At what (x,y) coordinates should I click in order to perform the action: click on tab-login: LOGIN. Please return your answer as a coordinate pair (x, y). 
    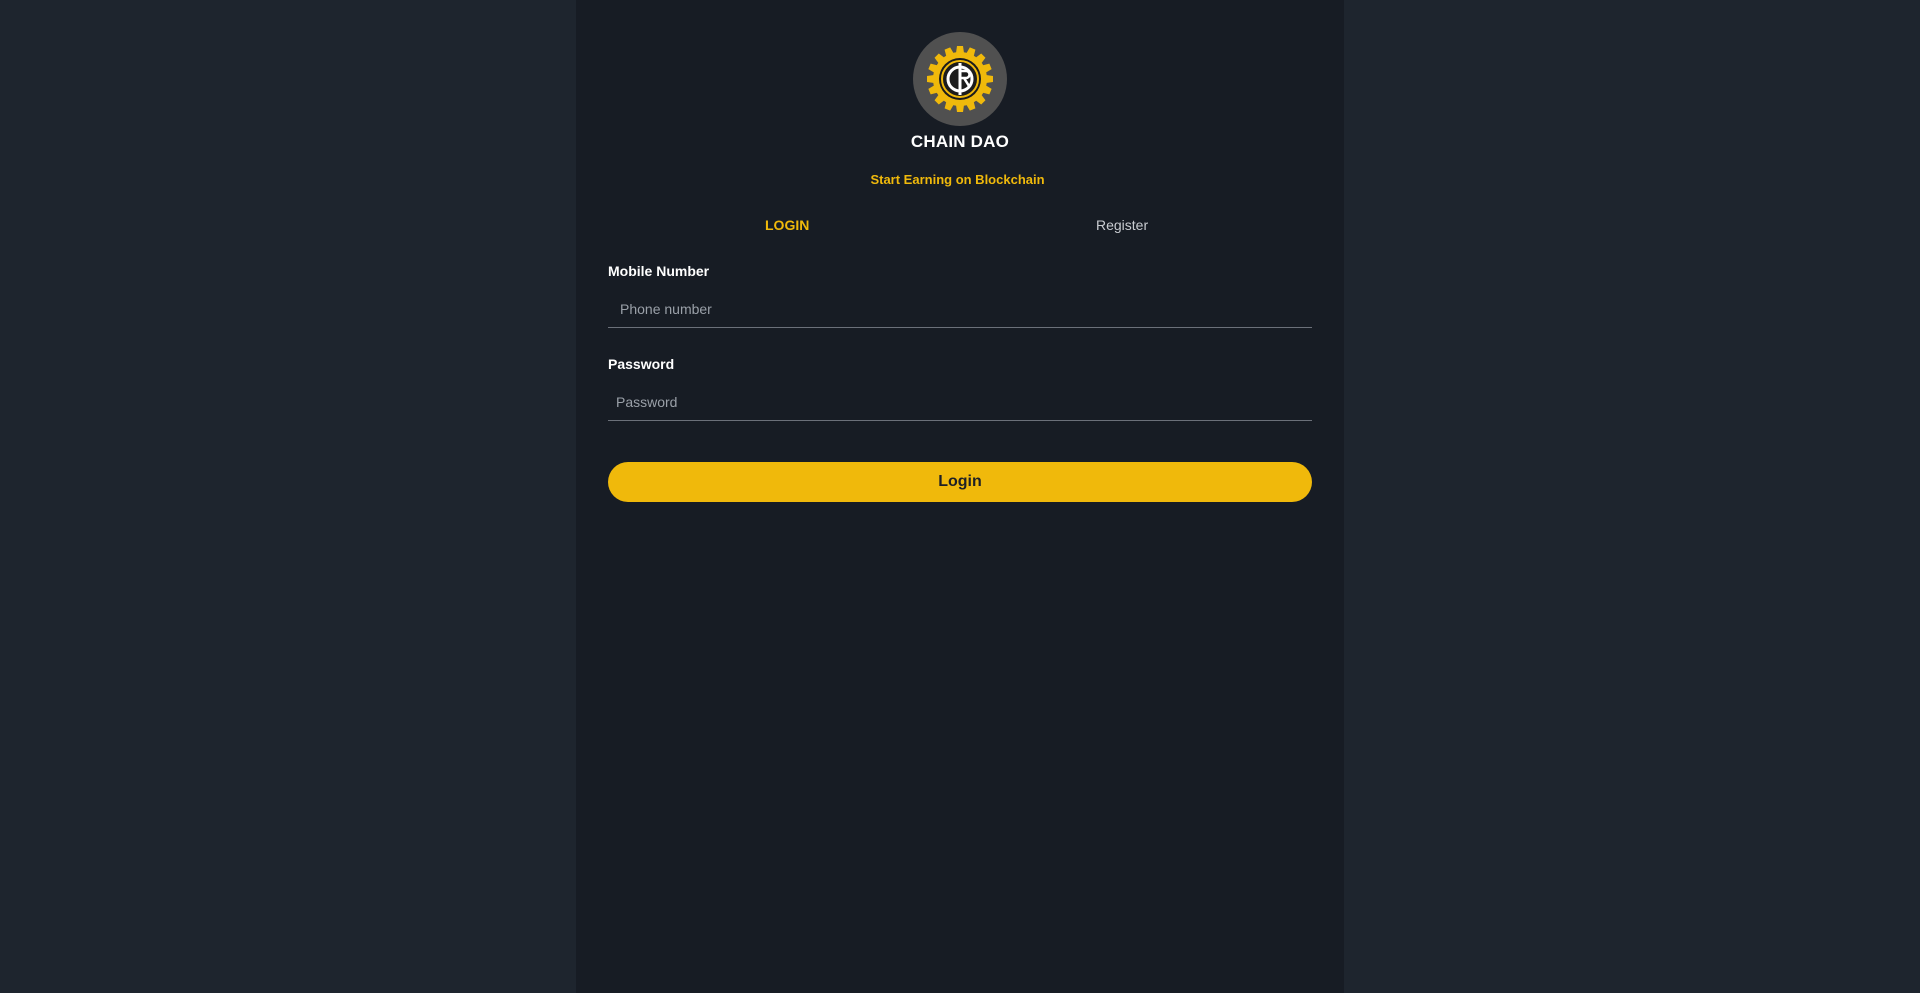
    Looking at the image, I should click on (787, 225).